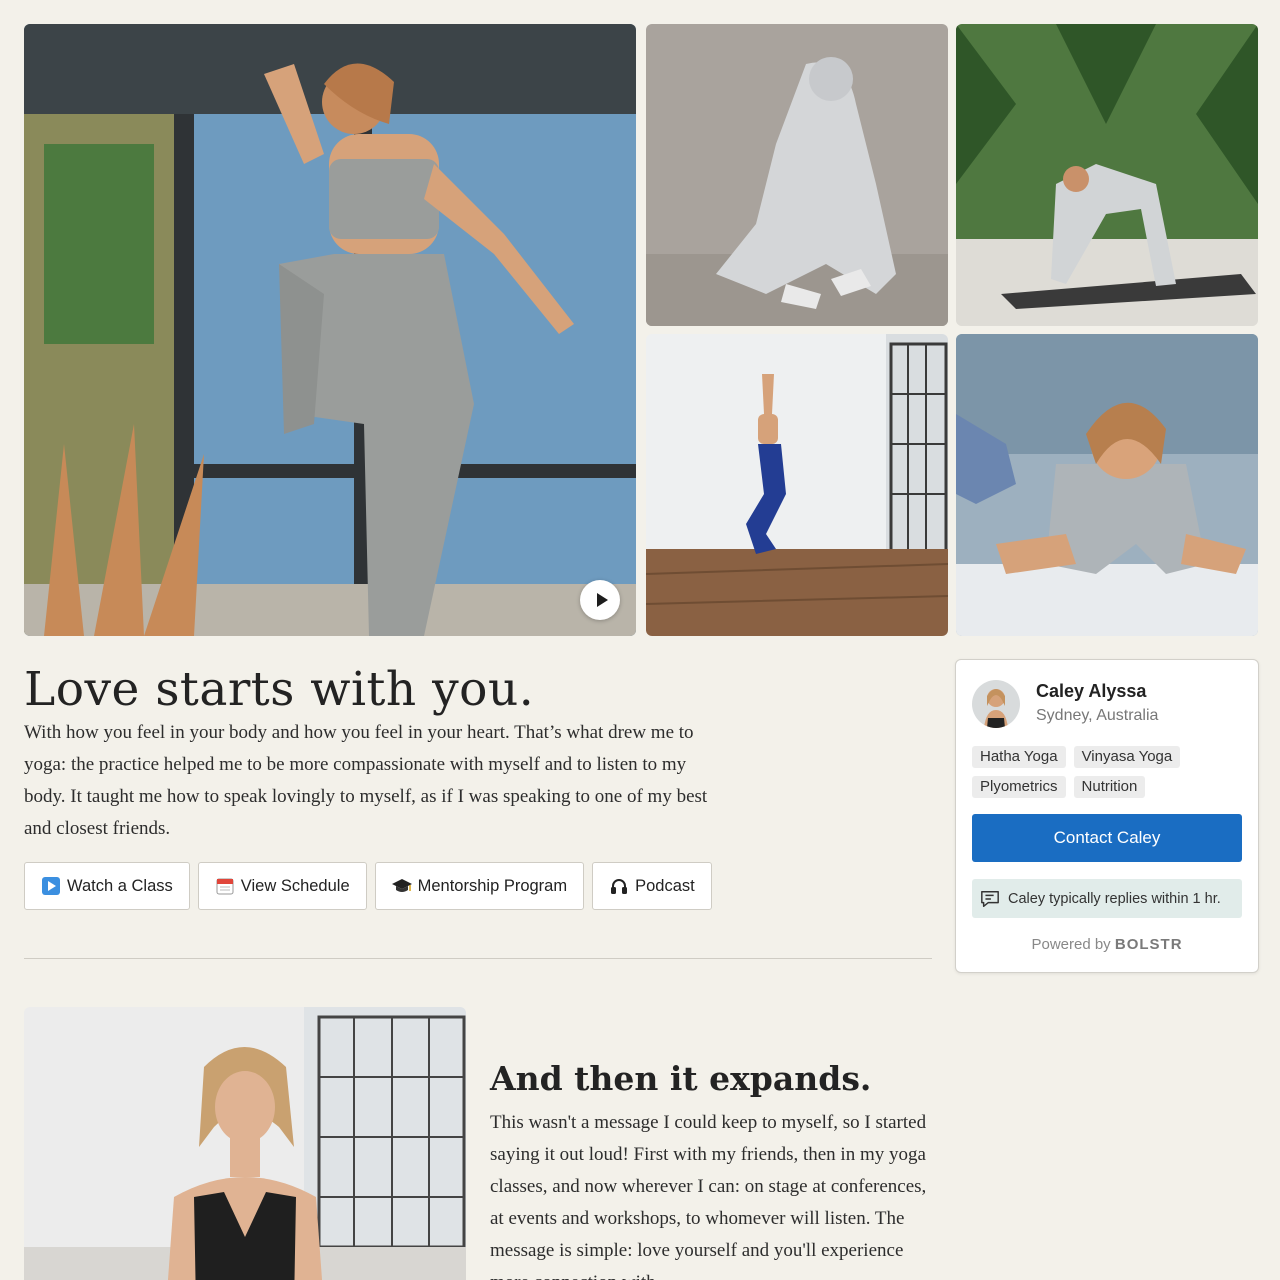  Describe the element at coordinates (1091, 691) in the screenshot. I see `profile-name: Caley Alyssa` at that location.